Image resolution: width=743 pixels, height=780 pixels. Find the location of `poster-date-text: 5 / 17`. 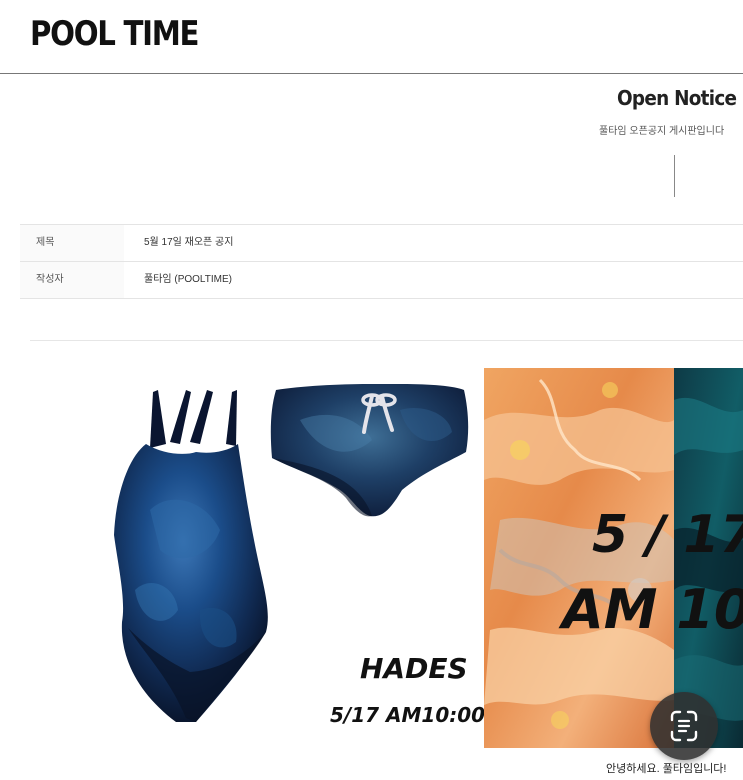

poster-date-text: 5 / 17 is located at coordinates (667, 535).